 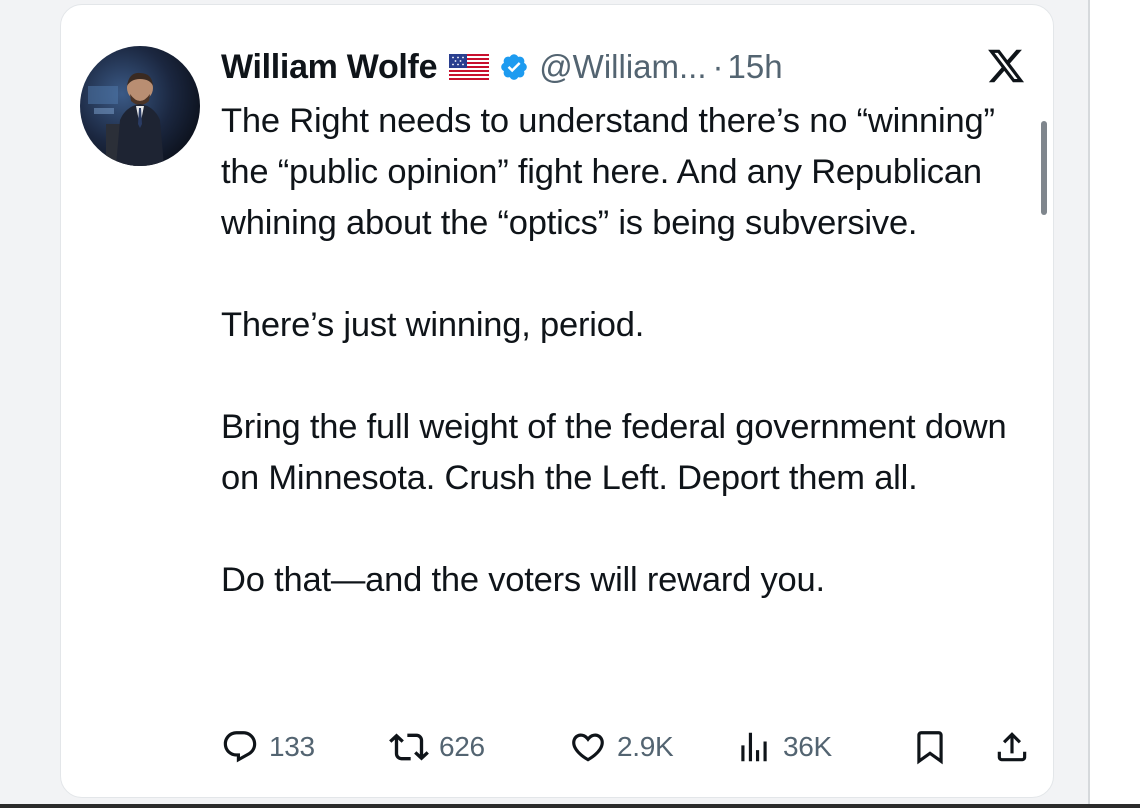 I want to click on avatar, so click(x=140, y=106).